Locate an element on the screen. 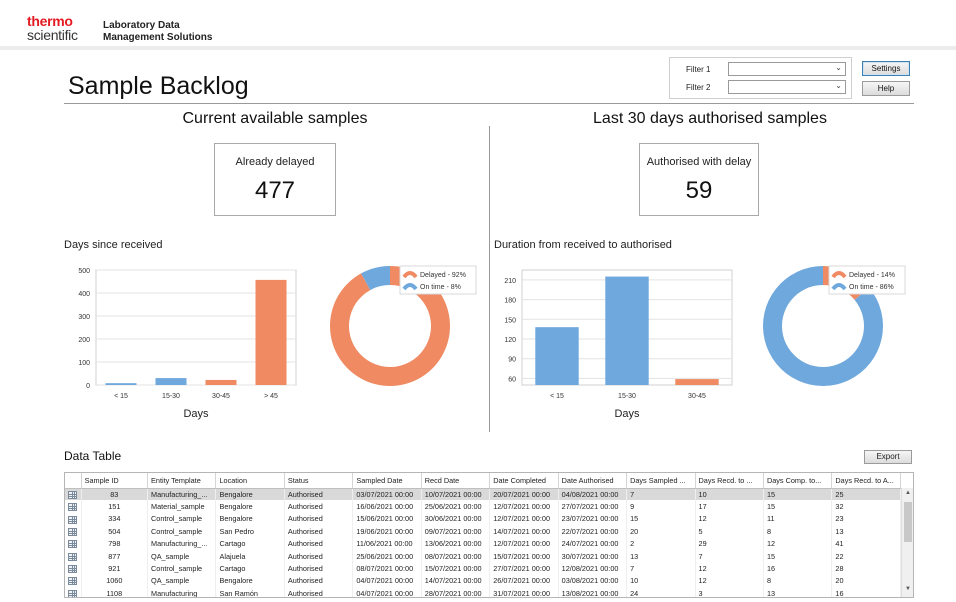 The height and width of the screenshot is (602, 956). table-cell: Cartago is located at coordinates (250, 568).